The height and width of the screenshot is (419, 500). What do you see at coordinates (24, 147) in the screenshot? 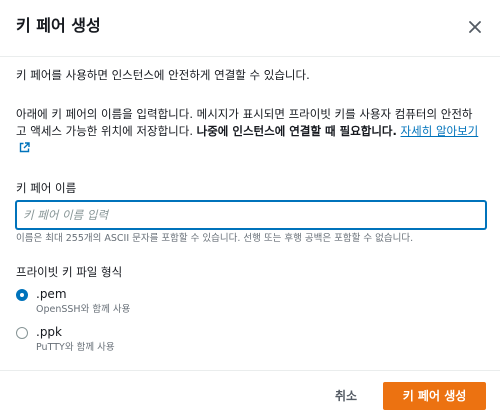
I see `external-link-icon` at bounding box center [24, 147].